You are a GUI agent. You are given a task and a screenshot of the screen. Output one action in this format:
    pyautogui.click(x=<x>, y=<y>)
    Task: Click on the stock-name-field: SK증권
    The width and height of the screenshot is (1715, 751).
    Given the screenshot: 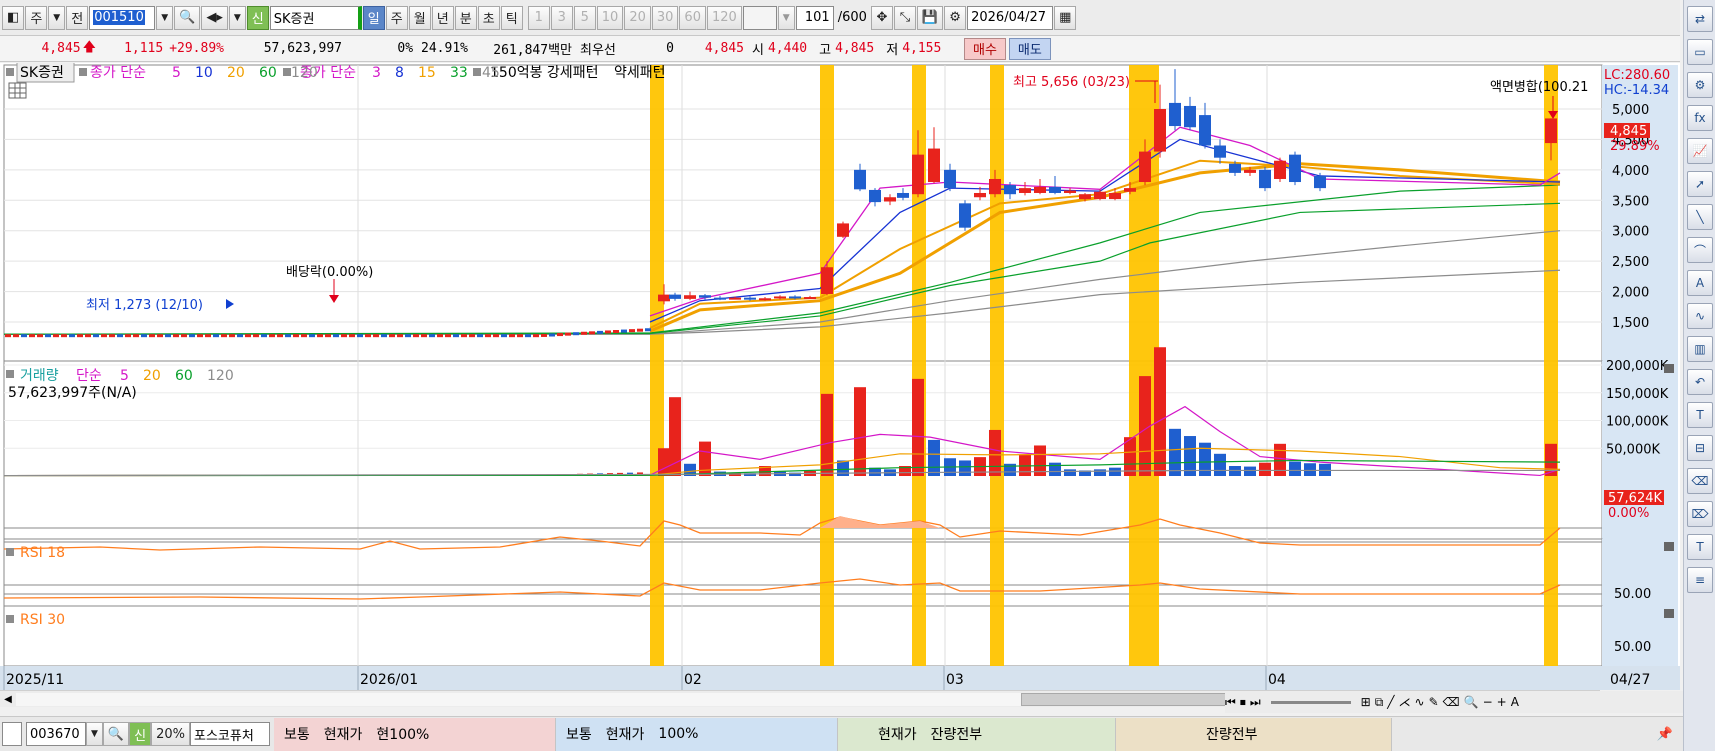 What is the action you would take?
    pyautogui.click(x=315, y=17)
    